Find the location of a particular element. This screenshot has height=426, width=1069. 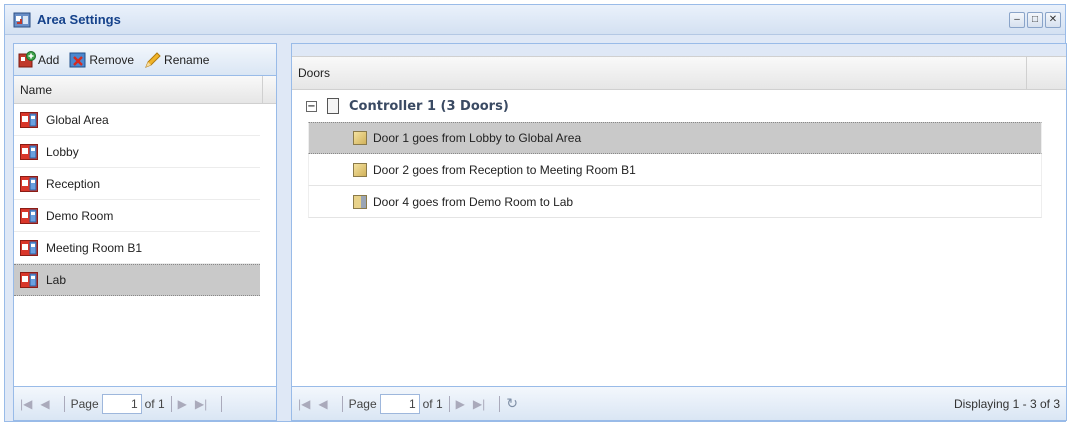

area-item-label: Lobby is located at coordinates (62, 151).